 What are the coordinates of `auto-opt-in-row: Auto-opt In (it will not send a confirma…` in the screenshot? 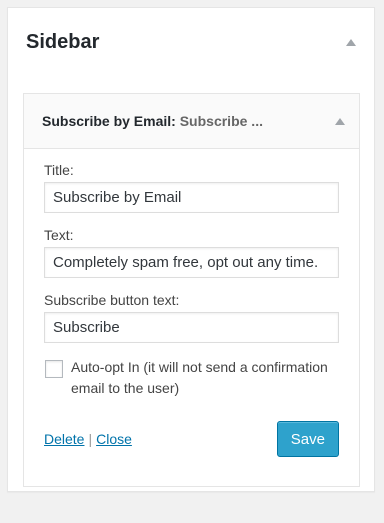 It's located at (191, 378).